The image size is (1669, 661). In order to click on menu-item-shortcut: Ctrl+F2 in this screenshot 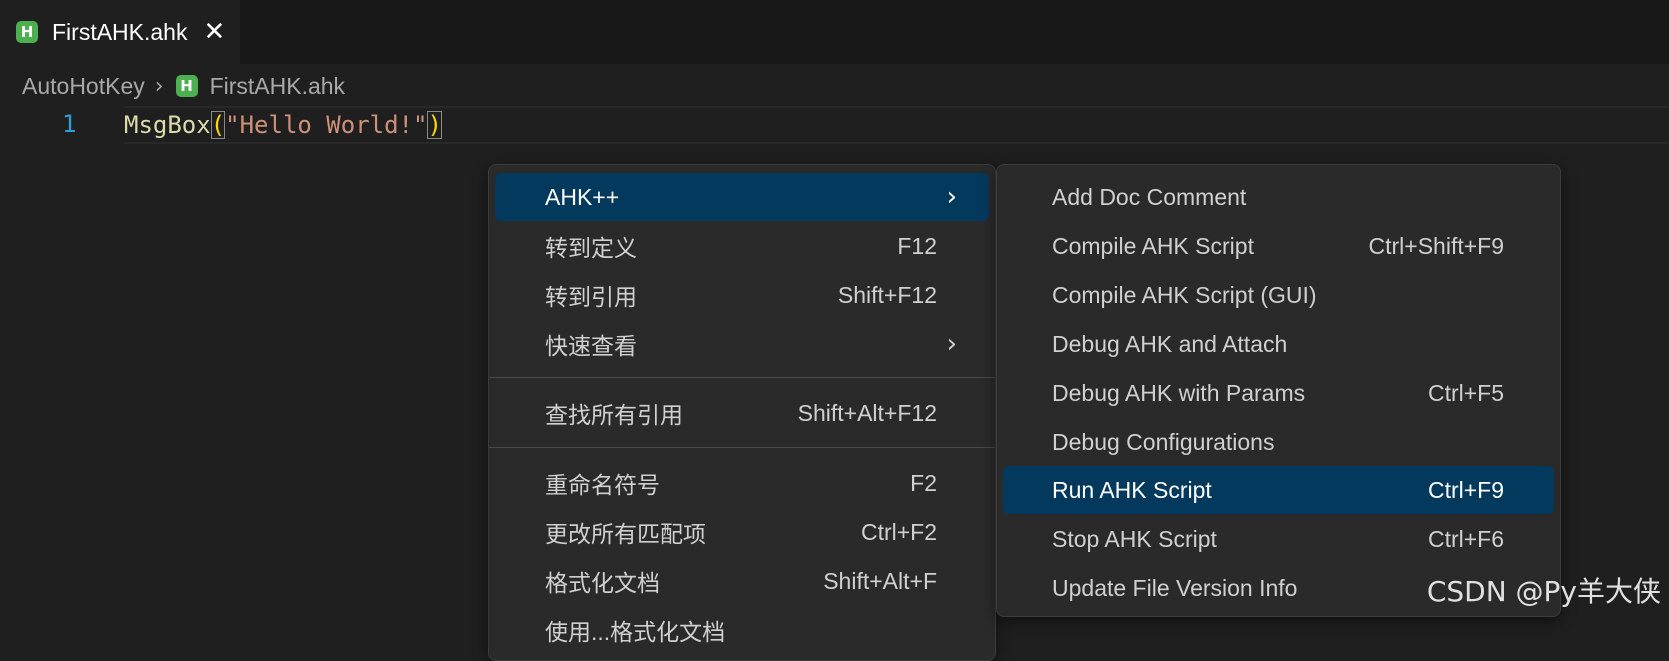, I will do `click(898, 531)`.